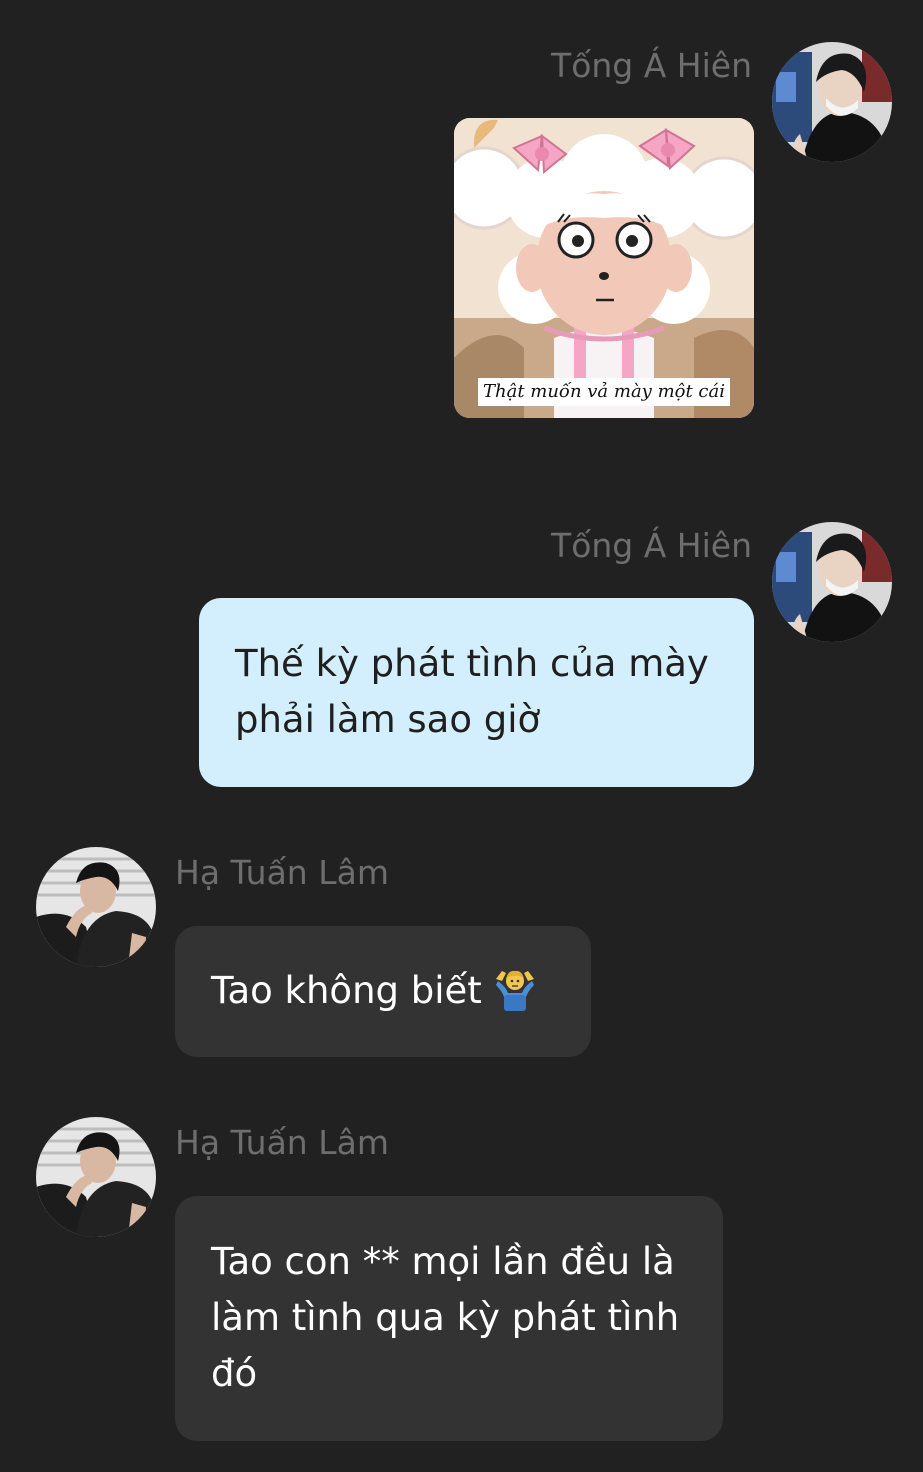 This screenshot has width=923, height=1472. I want to click on message-line: làm tình qua kỳ phát tình, so click(445, 1317).